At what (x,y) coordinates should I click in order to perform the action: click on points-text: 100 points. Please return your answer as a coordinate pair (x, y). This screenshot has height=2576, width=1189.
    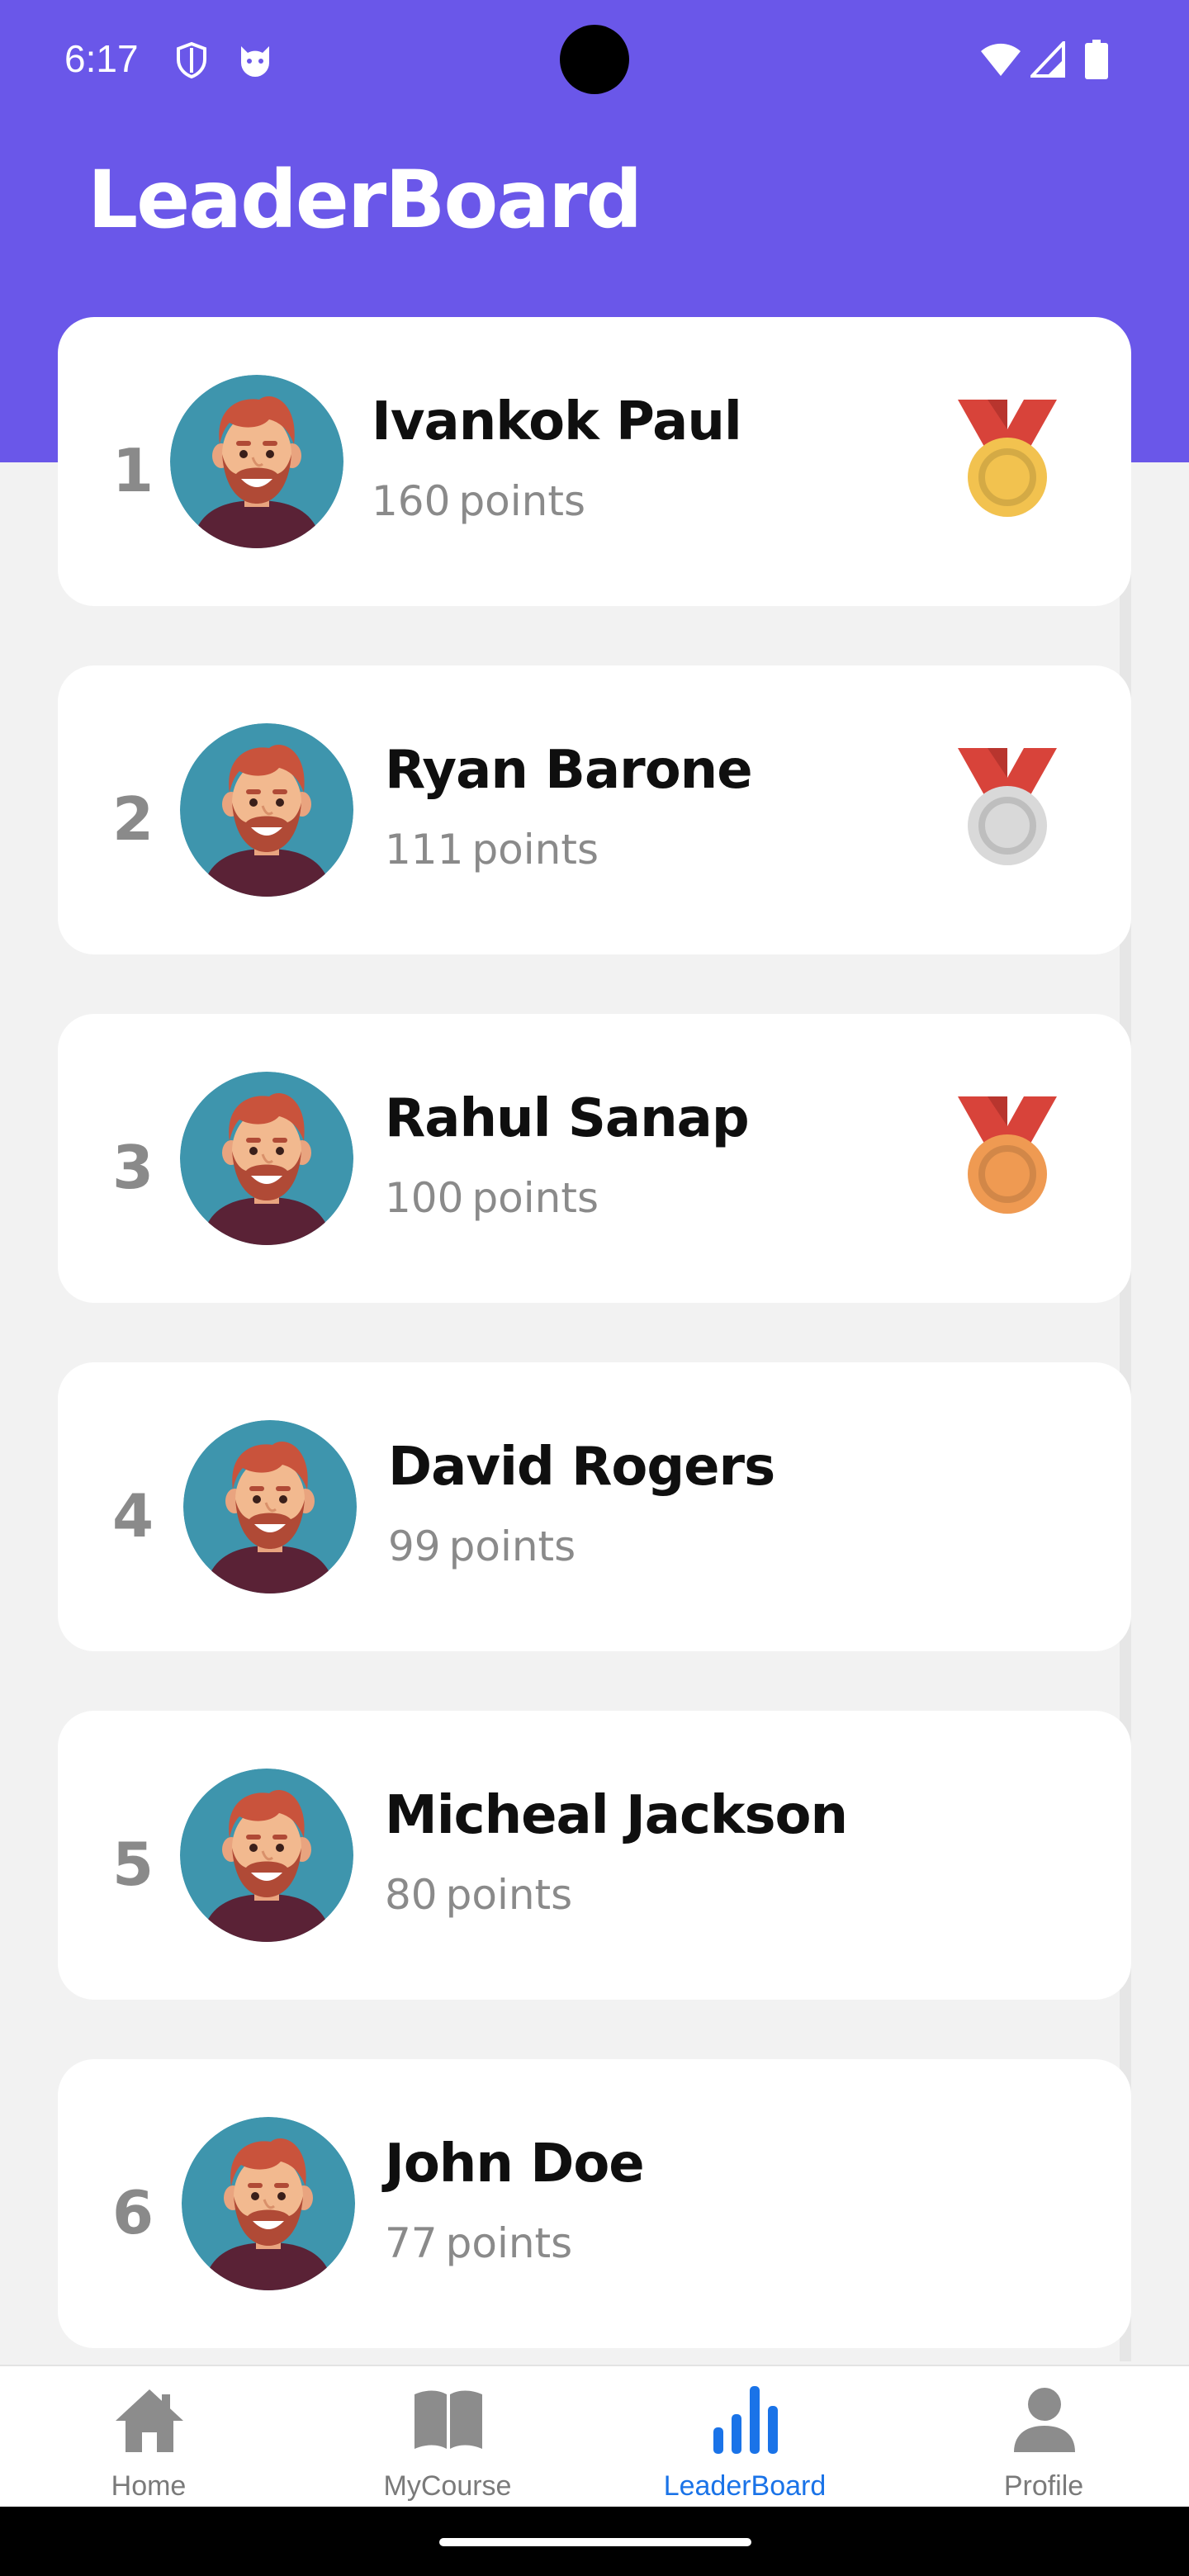
    Looking at the image, I should click on (492, 1198).